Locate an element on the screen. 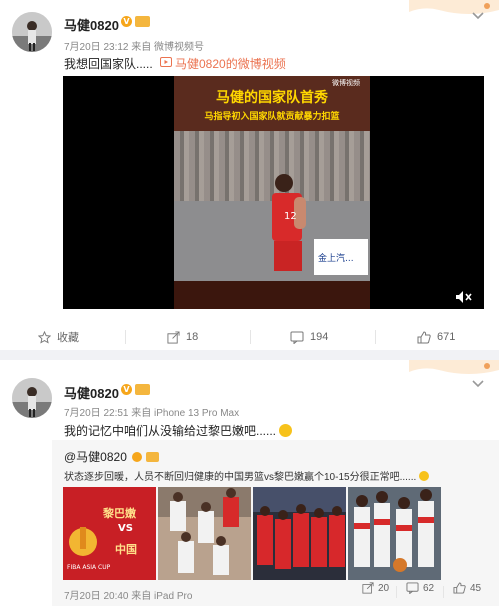  decoration-banner is located at coordinates (454, 367).